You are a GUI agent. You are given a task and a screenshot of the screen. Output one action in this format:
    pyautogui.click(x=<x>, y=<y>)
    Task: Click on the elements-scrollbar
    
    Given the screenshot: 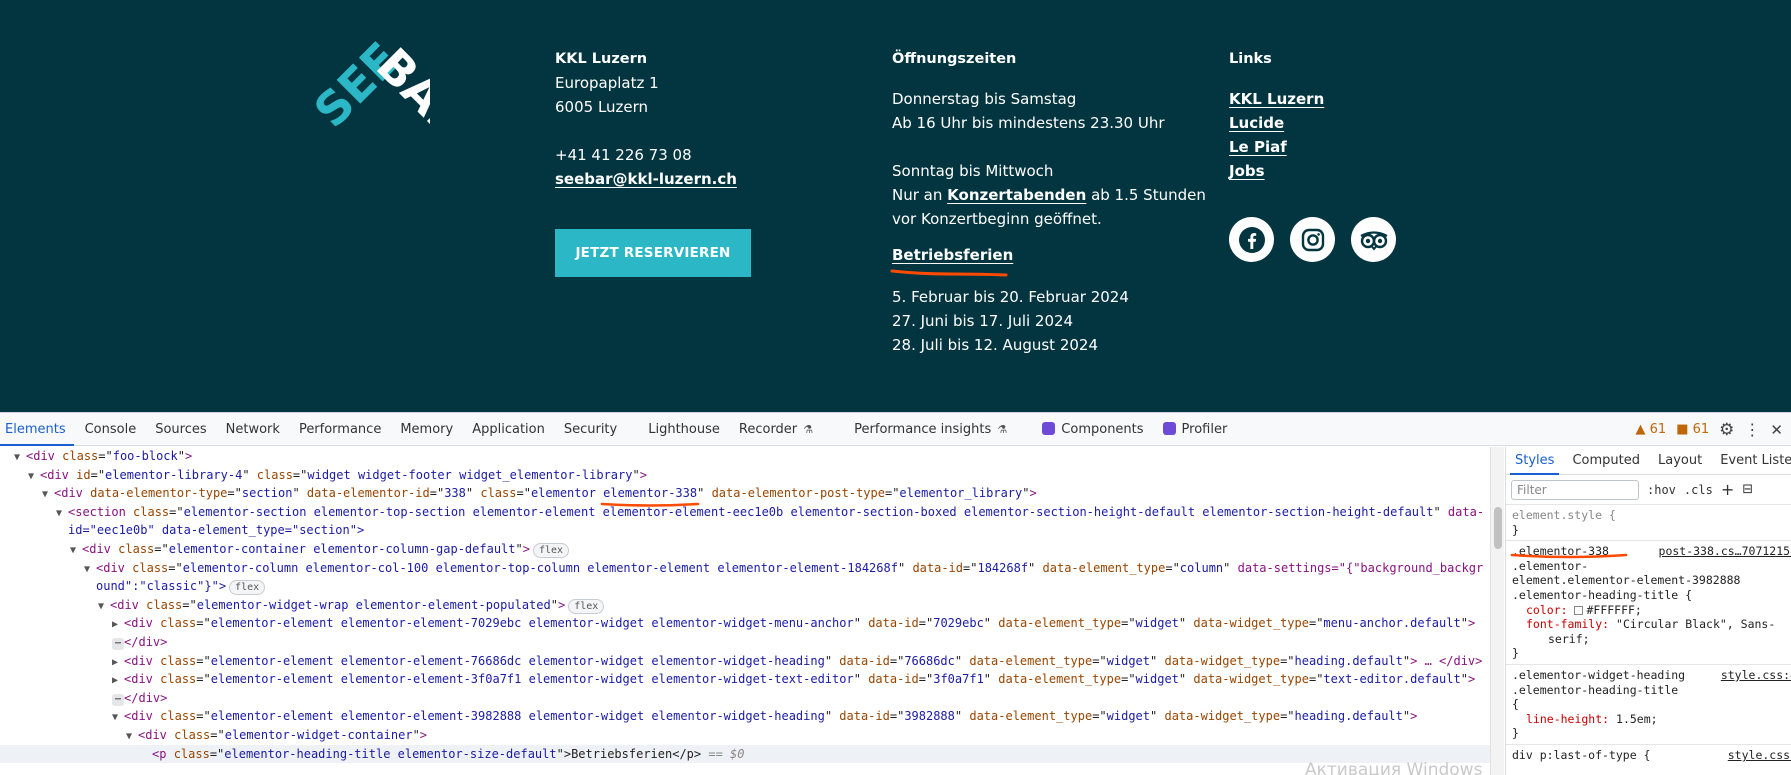 What is the action you would take?
    pyautogui.click(x=1497, y=611)
    